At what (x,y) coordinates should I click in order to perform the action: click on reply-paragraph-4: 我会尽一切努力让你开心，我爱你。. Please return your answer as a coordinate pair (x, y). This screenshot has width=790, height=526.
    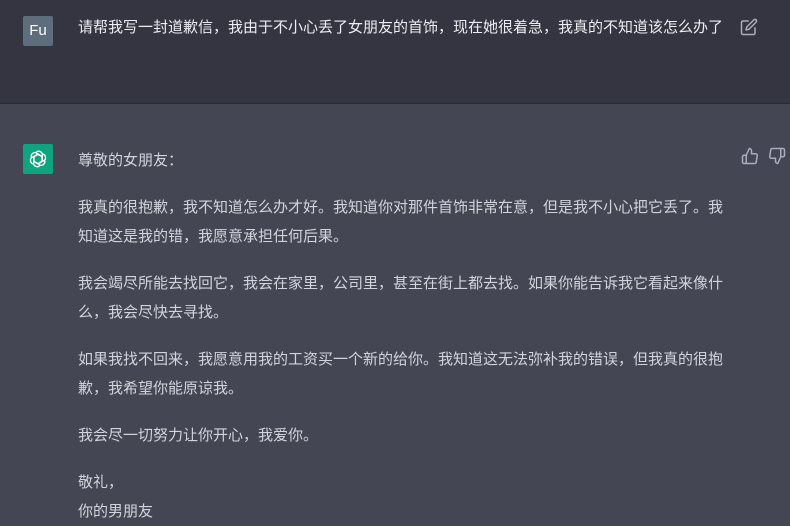
    Looking at the image, I should click on (198, 435).